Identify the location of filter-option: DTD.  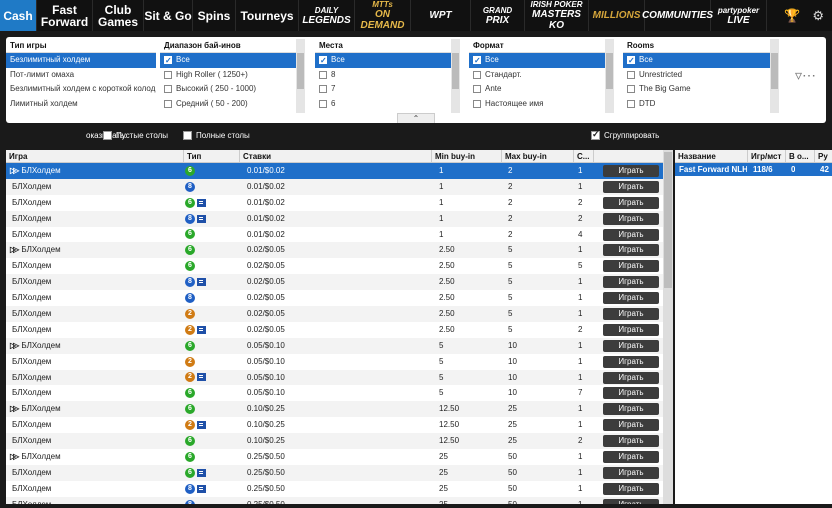
(701, 104).